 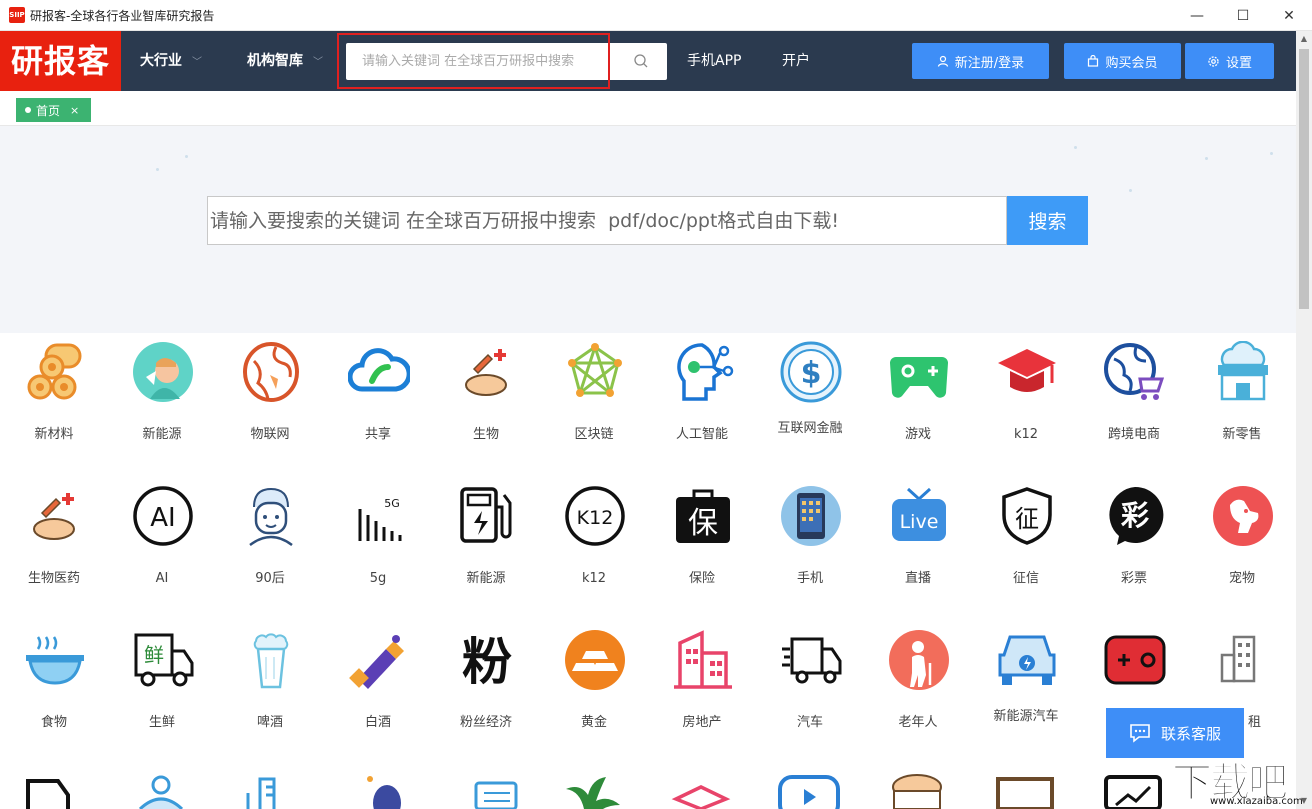 I want to click on chevron-down-icon: ﹀, so click(x=318, y=62).